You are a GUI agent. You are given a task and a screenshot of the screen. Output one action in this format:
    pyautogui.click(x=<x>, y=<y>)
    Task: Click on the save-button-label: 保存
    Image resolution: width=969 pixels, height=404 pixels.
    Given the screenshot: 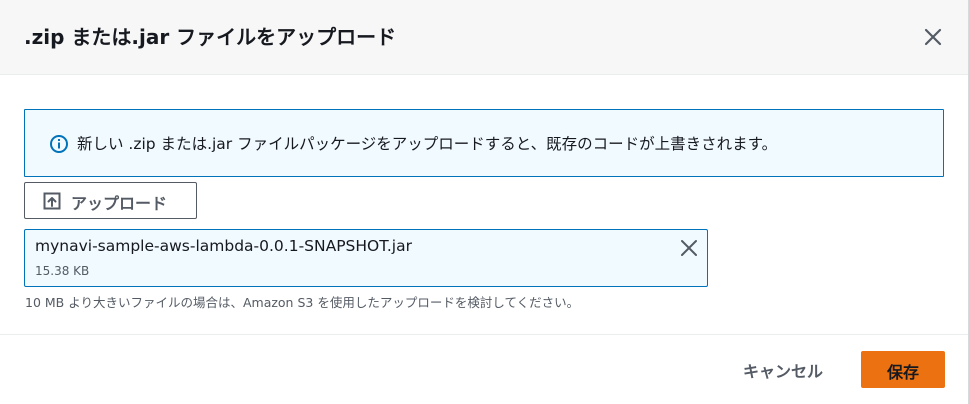 What is the action you would take?
    pyautogui.click(x=902, y=372)
    